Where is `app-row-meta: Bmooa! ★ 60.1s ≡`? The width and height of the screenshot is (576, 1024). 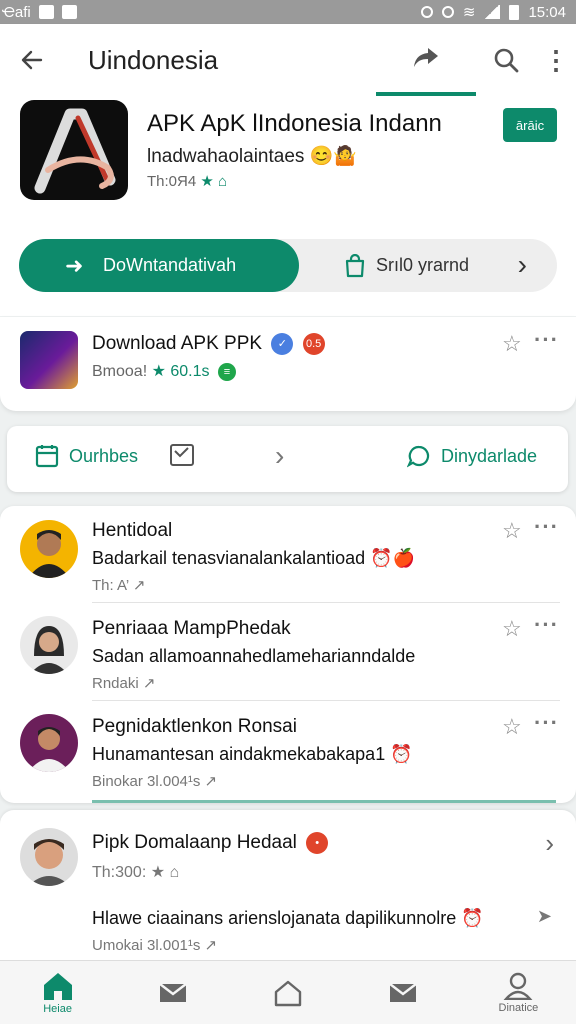 app-row-meta: Bmooa! ★ 60.1s ≡ is located at coordinates (164, 371).